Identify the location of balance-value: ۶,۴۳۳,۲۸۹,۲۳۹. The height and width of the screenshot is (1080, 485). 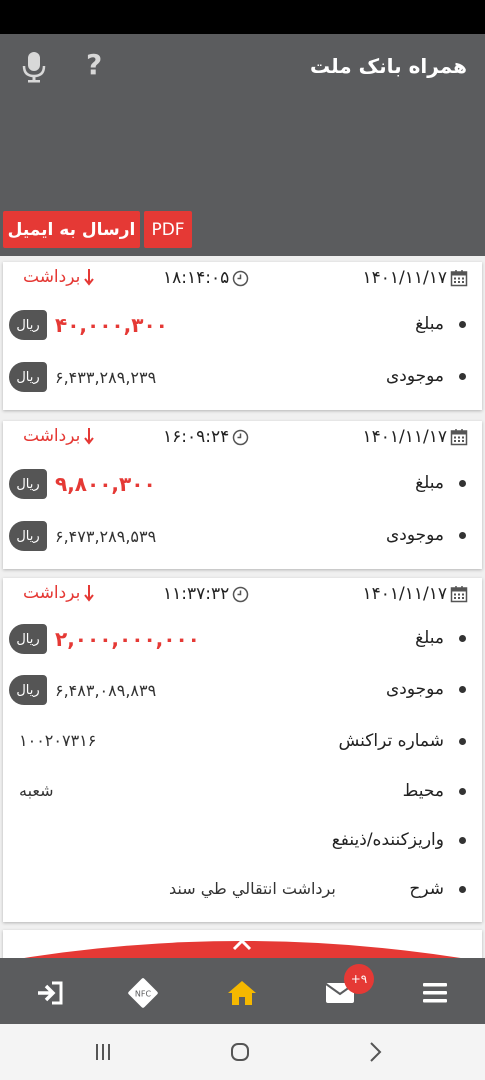
(106, 377).